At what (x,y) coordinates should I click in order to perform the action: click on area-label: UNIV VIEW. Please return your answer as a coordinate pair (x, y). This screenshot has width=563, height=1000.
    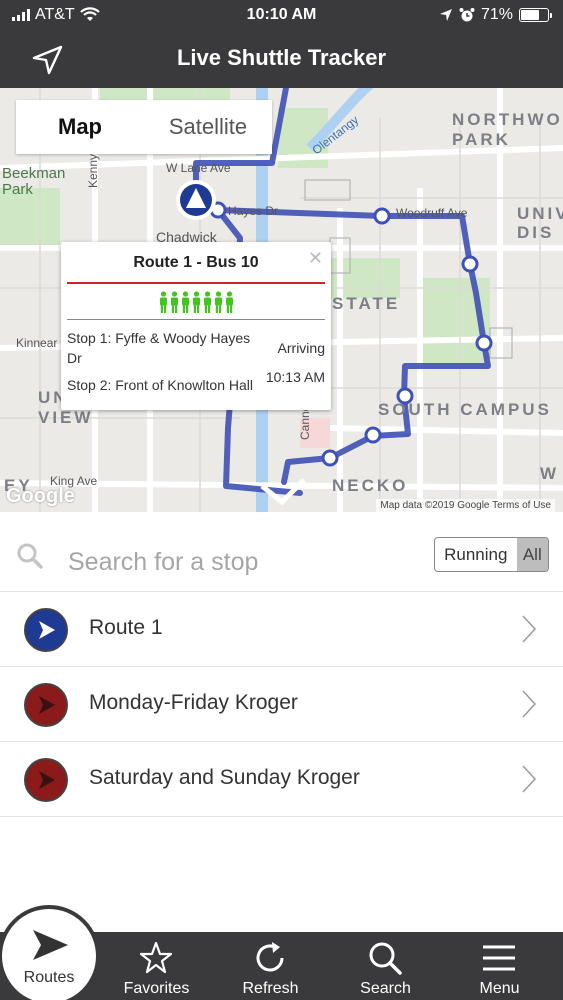
    Looking at the image, I should click on (66, 407).